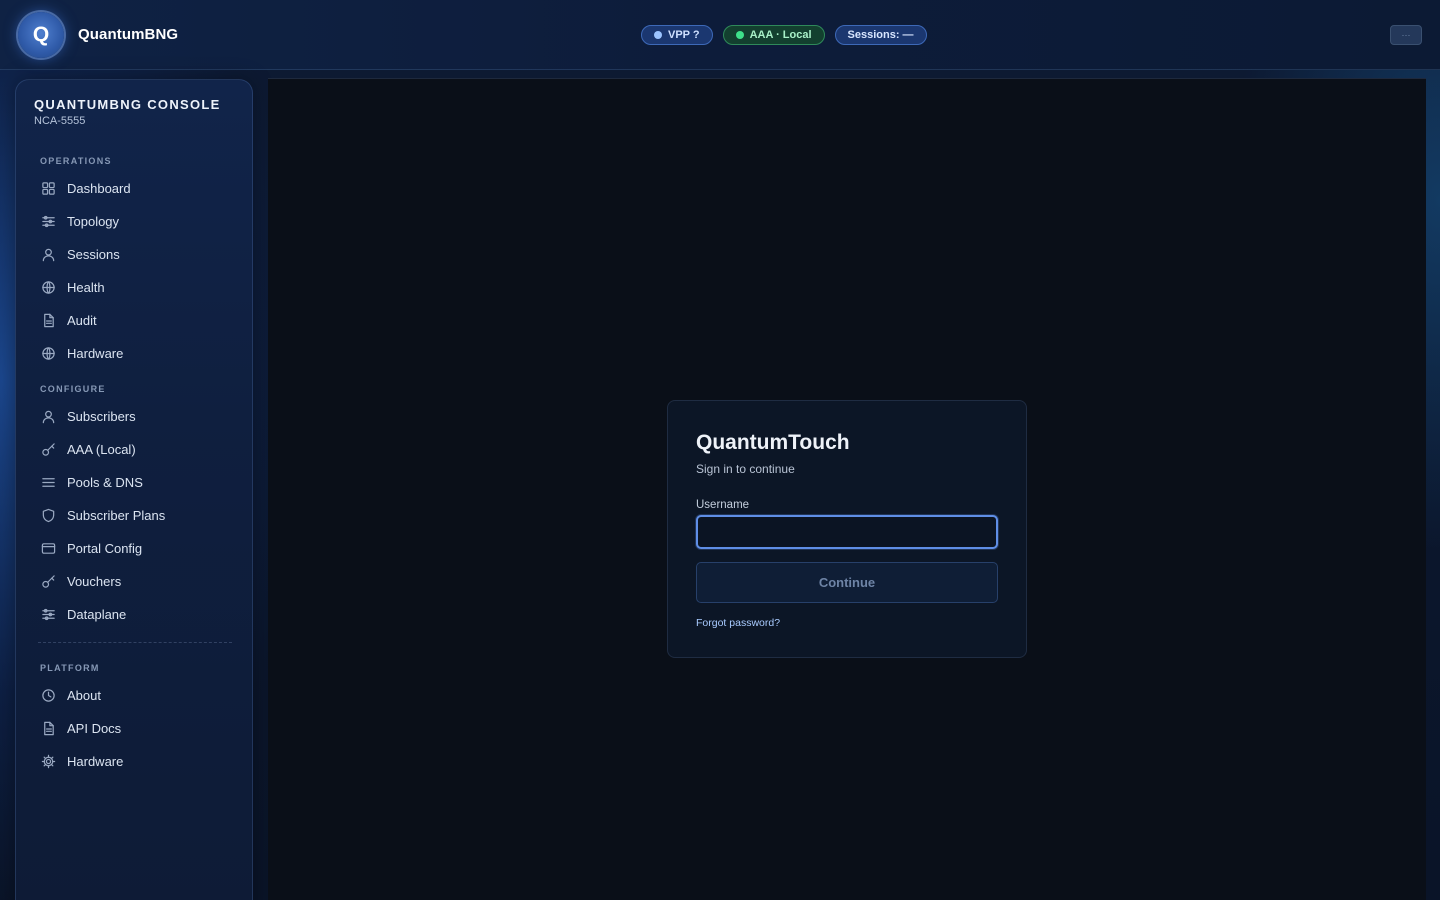 This screenshot has width=1440, height=900. I want to click on sidebar-item-portal-config: Portal Config, so click(140, 548).